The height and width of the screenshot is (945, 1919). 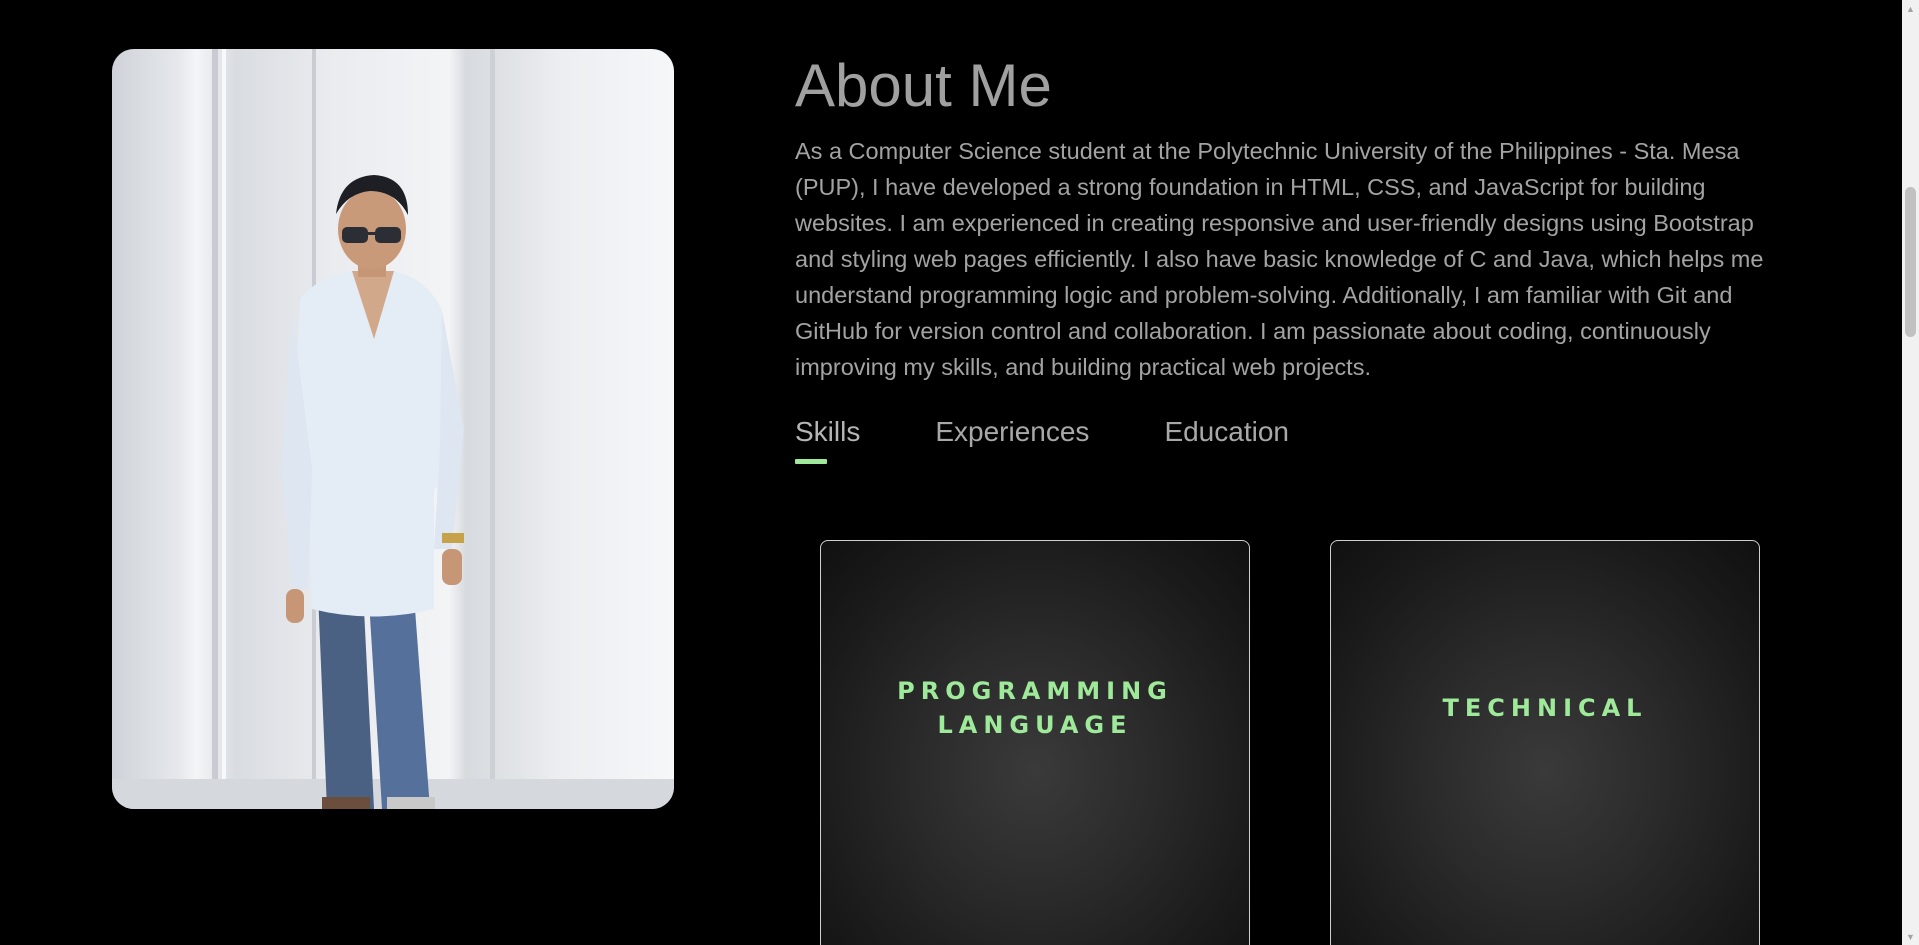 What do you see at coordinates (1012, 431) in the screenshot?
I see `tab-experiences-label: Experiences` at bounding box center [1012, 431].